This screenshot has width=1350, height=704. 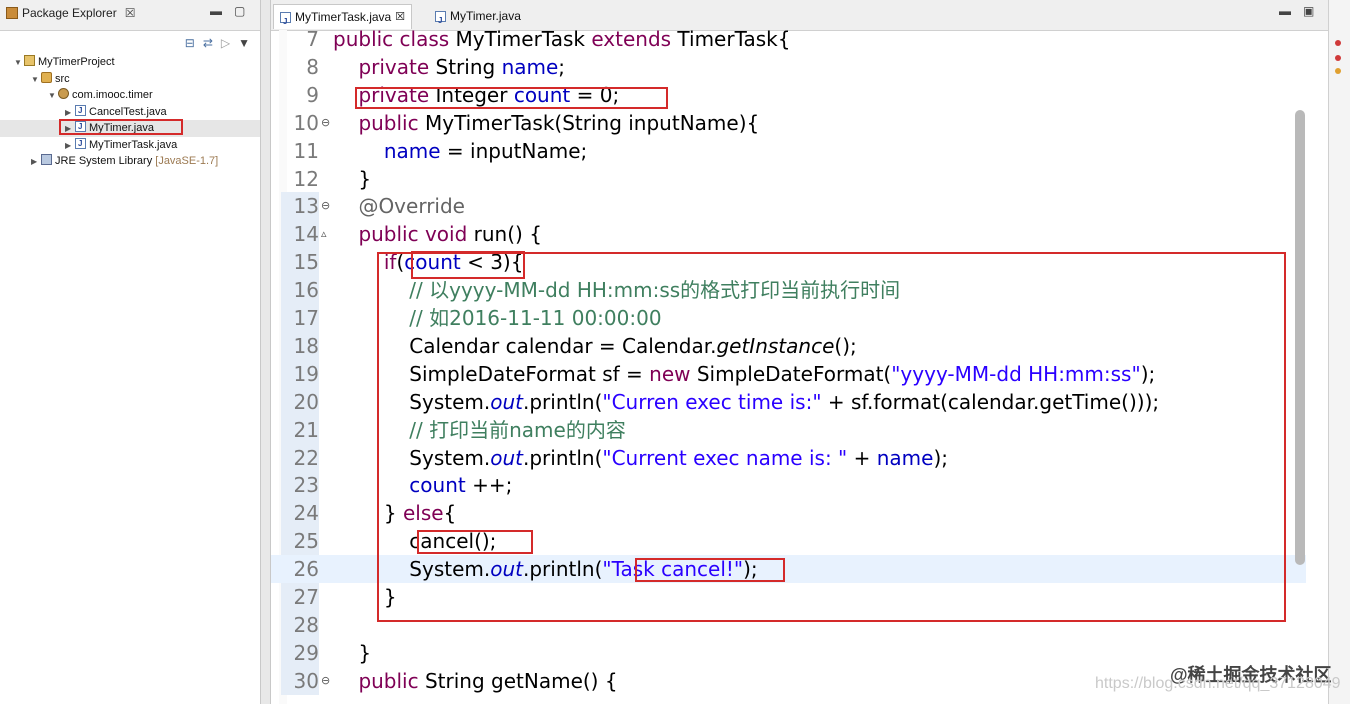 What do you see at coordinates (306, 680) in the screenshot?
I see `line-number: 30` at bounding box center [306, 680].